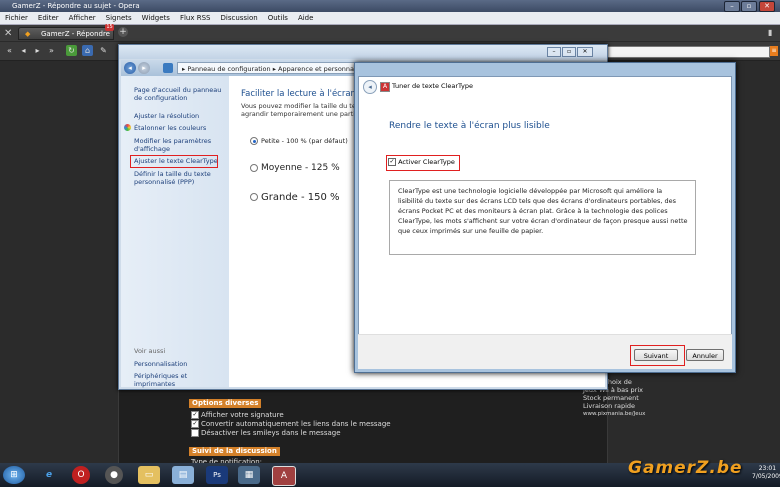 The height and width of the screenshot is (487, 780). What do you see at coordinates (49, 475) in the screenshot?
I see `internet-explorer-icon: e` at bounding box center [49, 475].